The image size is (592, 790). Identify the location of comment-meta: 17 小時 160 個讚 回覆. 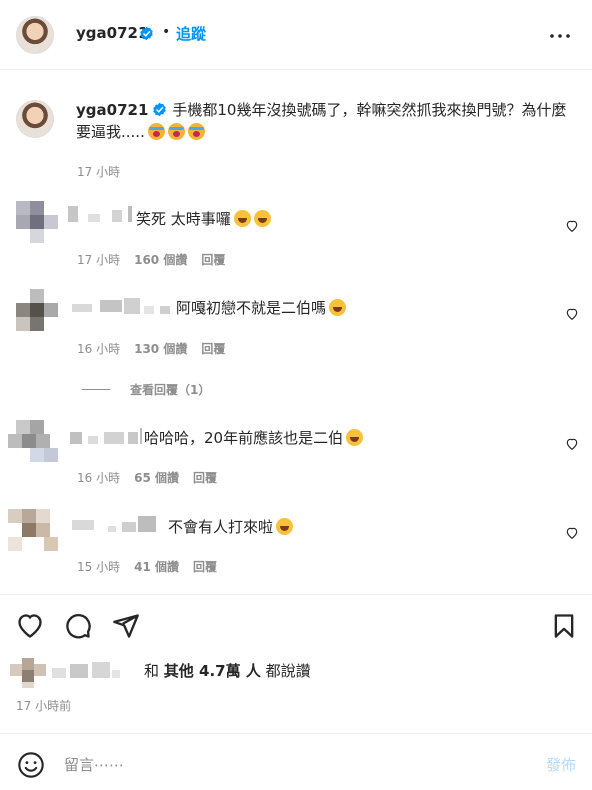
(151, 259).